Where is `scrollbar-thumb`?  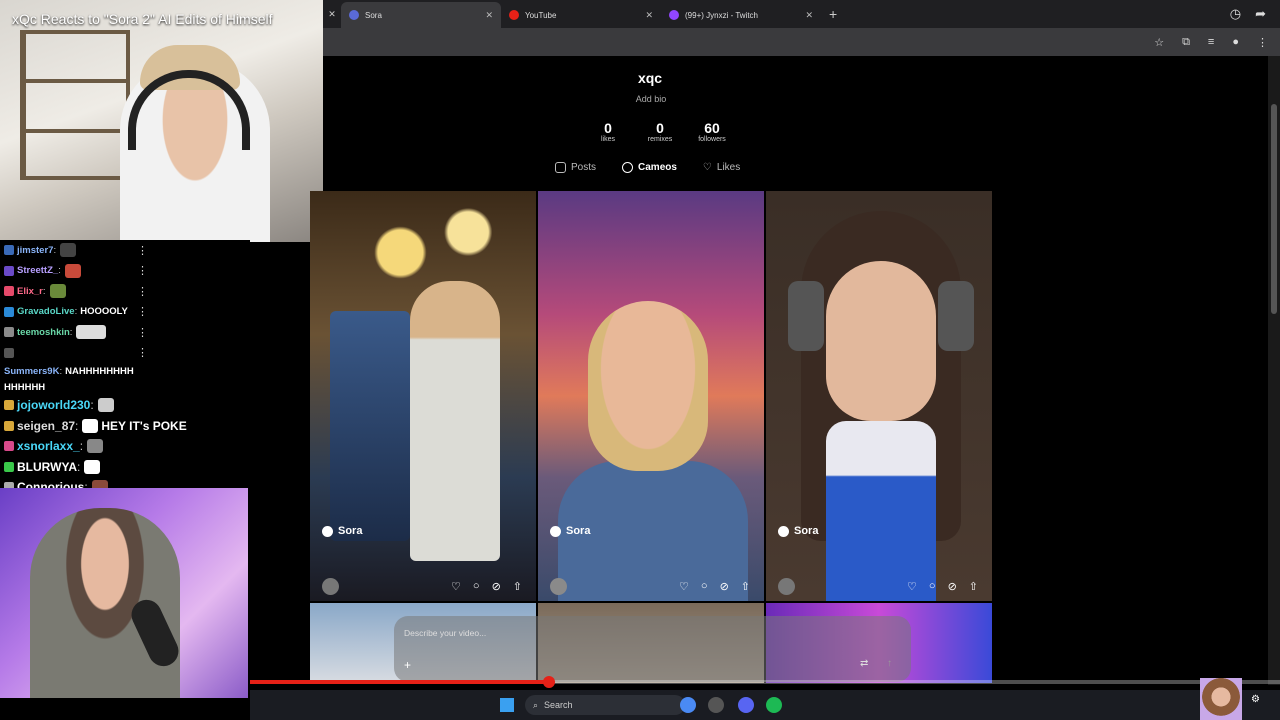
scrollbar-thumb is located at coordinates (1274, 209).